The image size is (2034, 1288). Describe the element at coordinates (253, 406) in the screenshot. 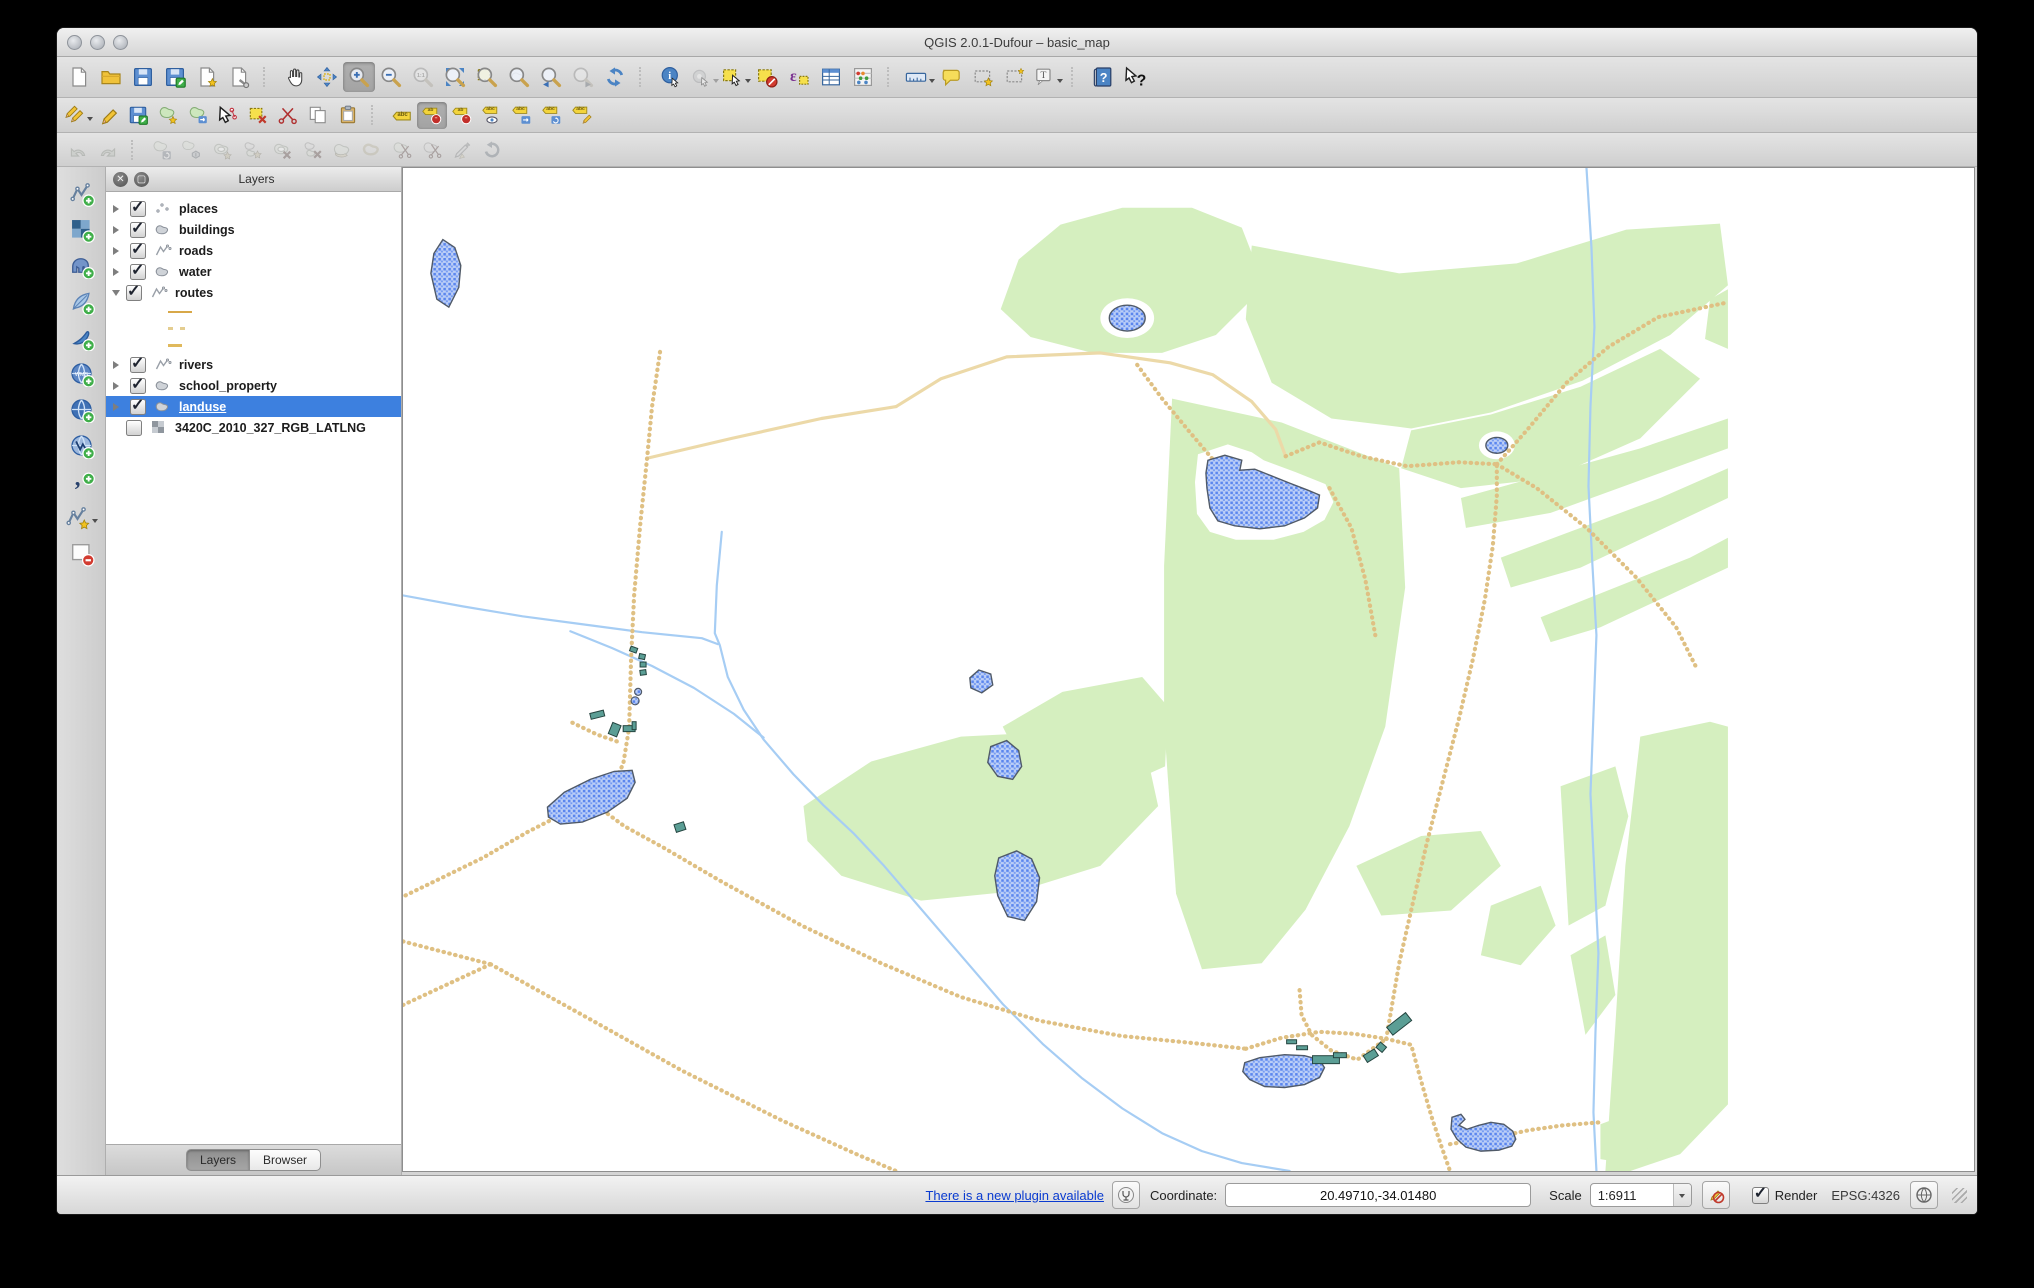

I see `layer-item-landuse: landuse` at that location.